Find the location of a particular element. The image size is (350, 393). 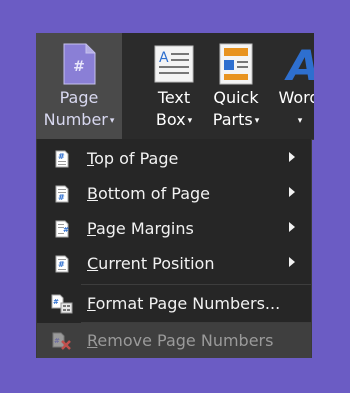

accel-key: T is located at coordinates (91, 158).